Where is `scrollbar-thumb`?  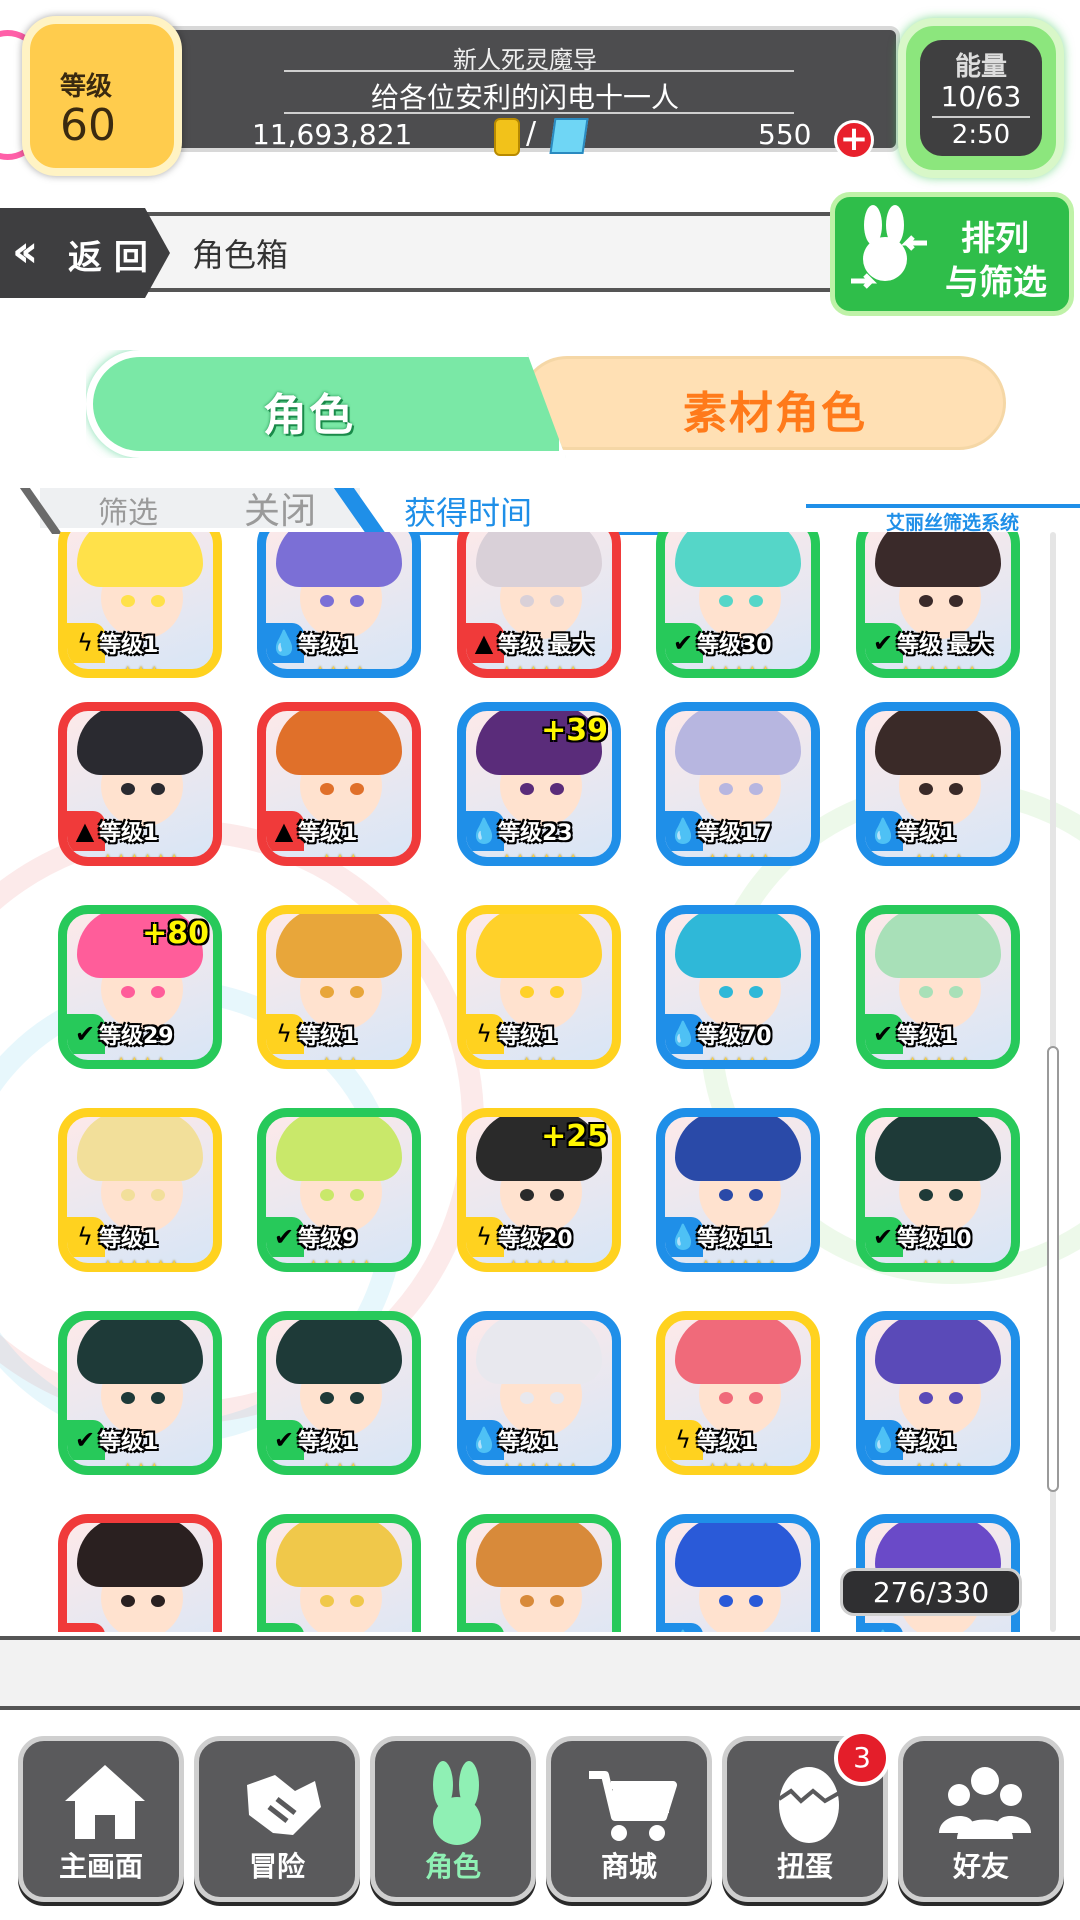 scrollbar-thumb is located at coordinates (1053, 1269).